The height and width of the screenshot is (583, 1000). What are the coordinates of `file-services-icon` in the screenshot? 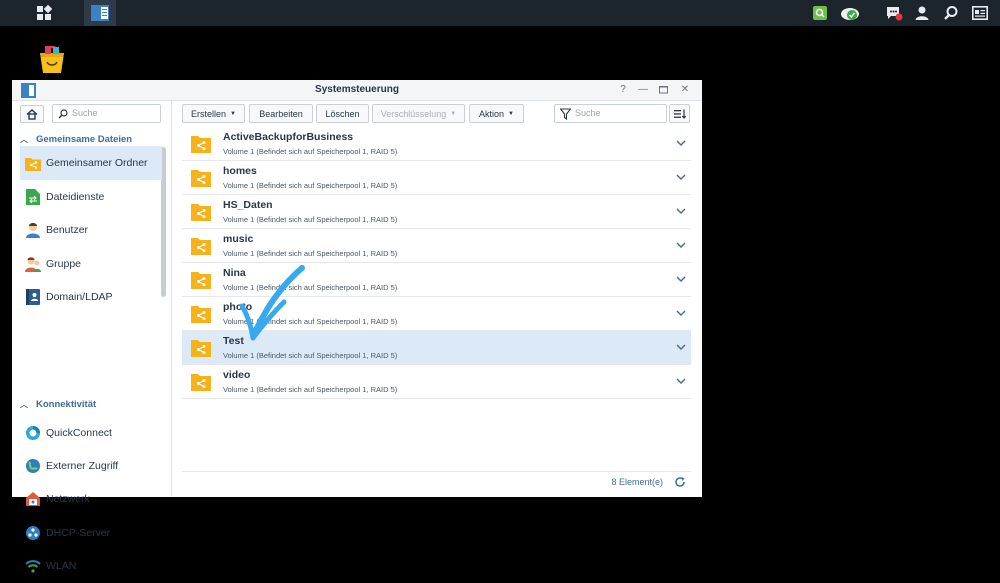 It's located at (33, 197).